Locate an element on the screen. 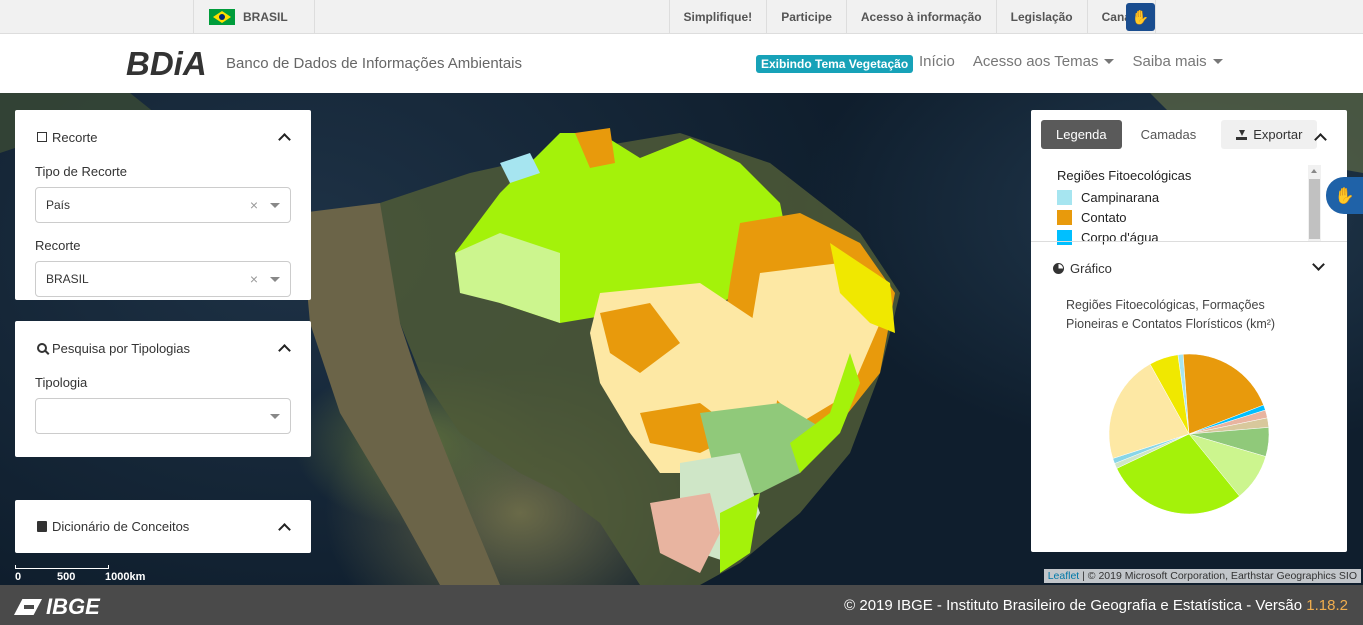 This screenshot has width=1363, height=625. dicionario-panel-header: Dicionário de Conceitos is located at coordinates (163, 526).